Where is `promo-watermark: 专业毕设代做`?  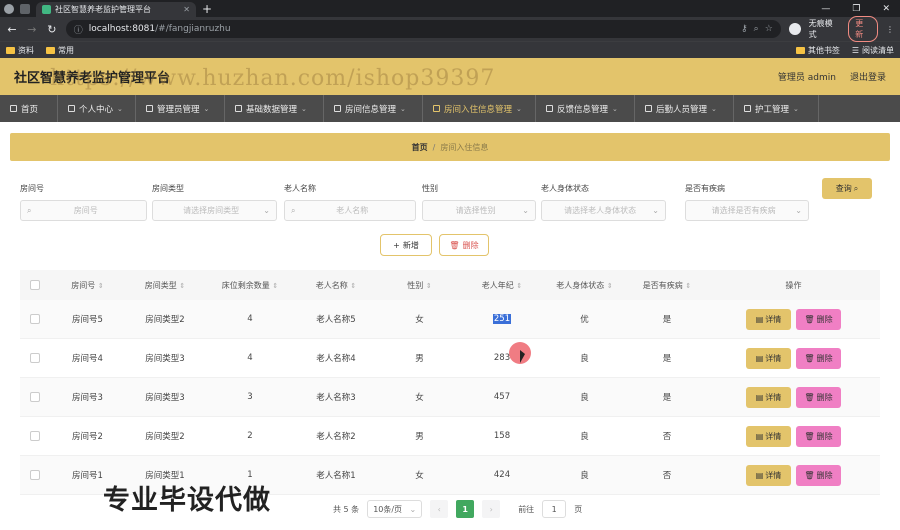 promo-watermark: 专业毕设代做 is located at coordinates (187, 500).